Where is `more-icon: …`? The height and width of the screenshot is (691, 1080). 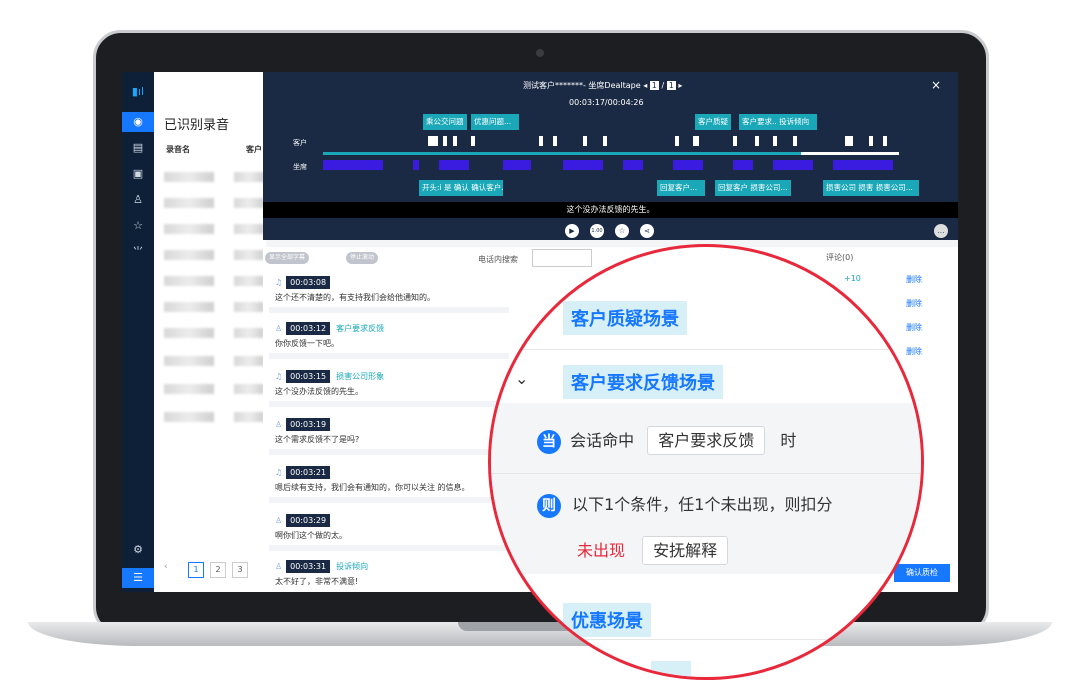
more-icon: … is located at coordinates (941, 231).